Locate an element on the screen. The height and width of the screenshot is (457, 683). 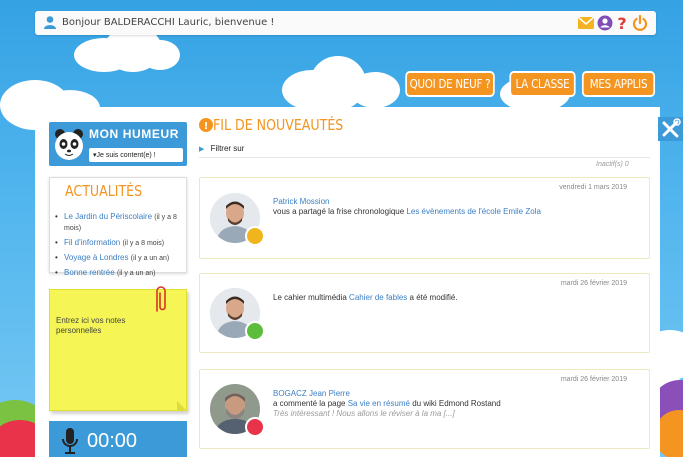
card-body-text: a été modifié. is located at coordinates (432, 297).